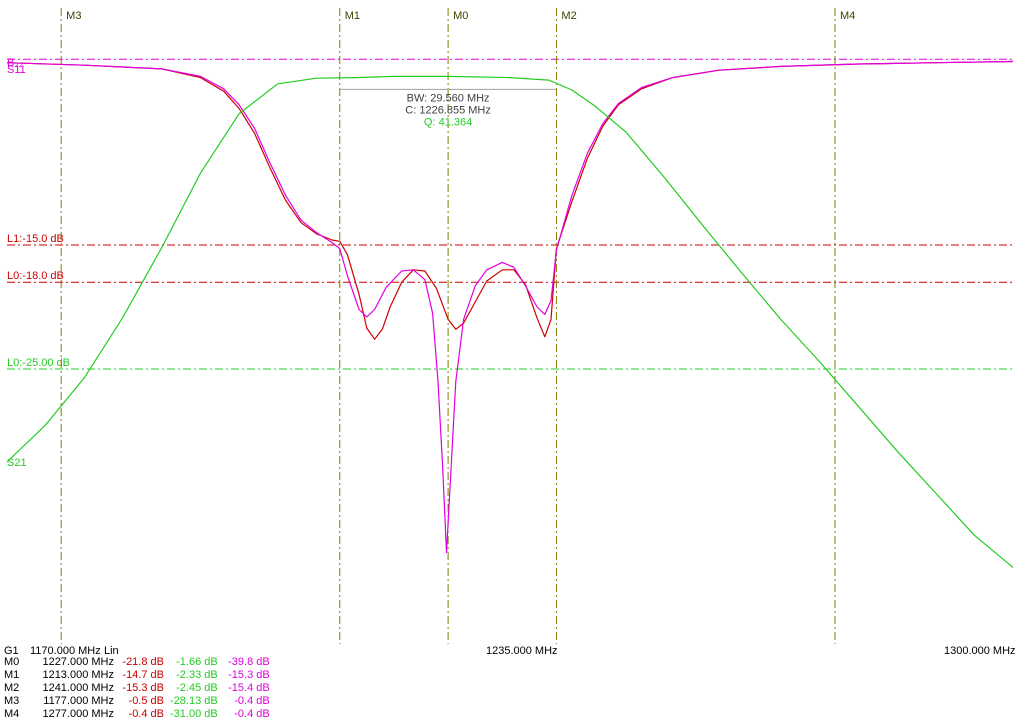  Describe the element at coordinates (194, 714) in the screenshot. I see `marker-s21-value: -31.00 dB` at that location.